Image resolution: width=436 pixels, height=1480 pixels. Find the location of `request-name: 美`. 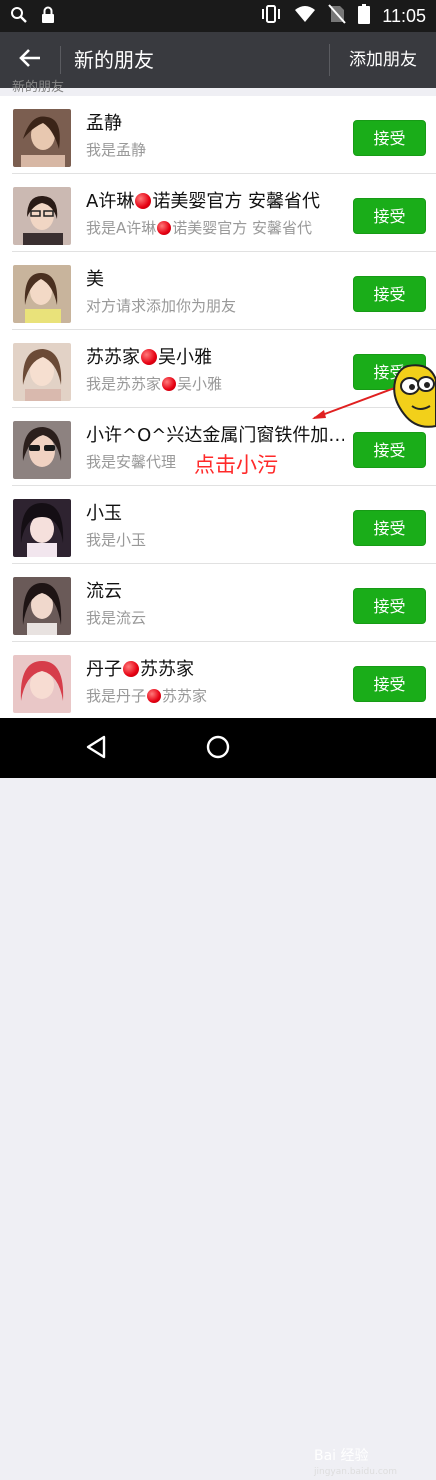

request-name: 美 is located at coordinates (95, 279).